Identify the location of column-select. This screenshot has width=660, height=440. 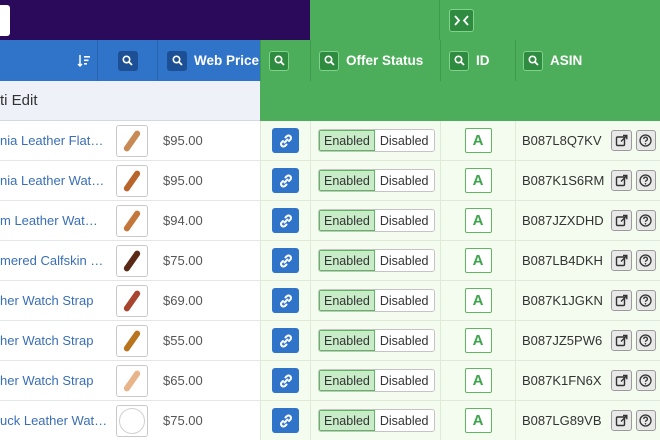
(5, 20).